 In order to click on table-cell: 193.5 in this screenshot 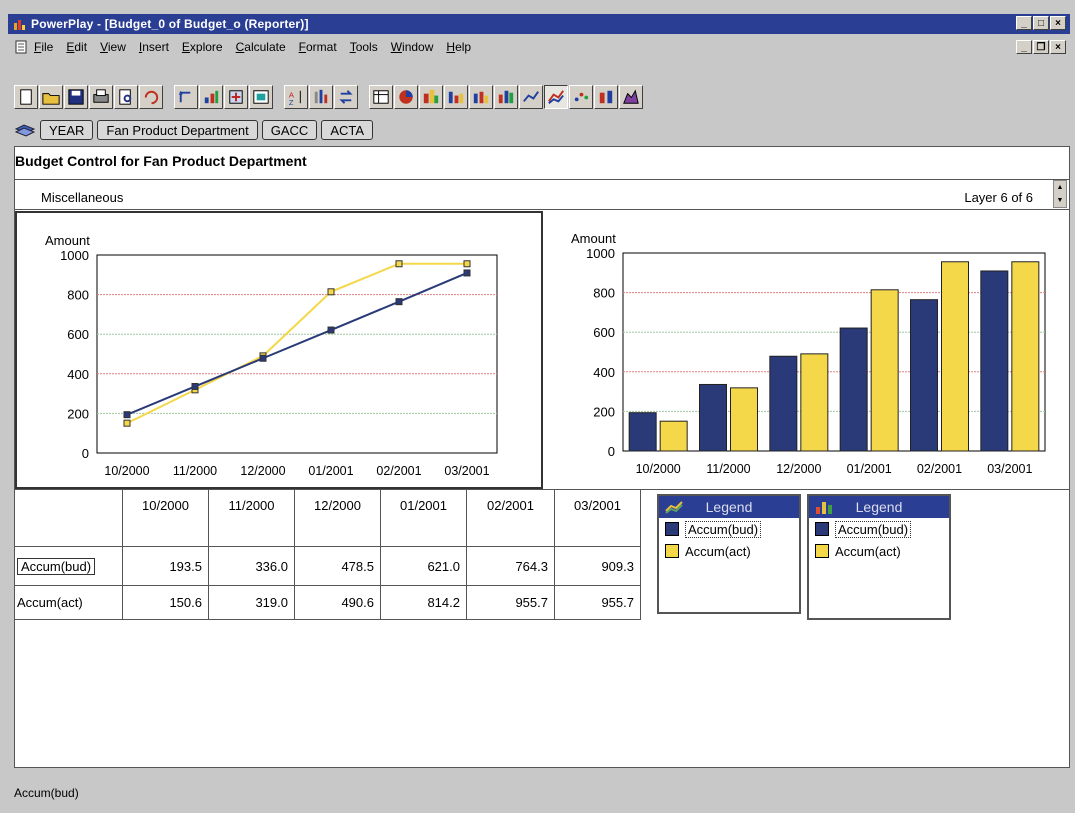, I will do `click(166, 566)`.